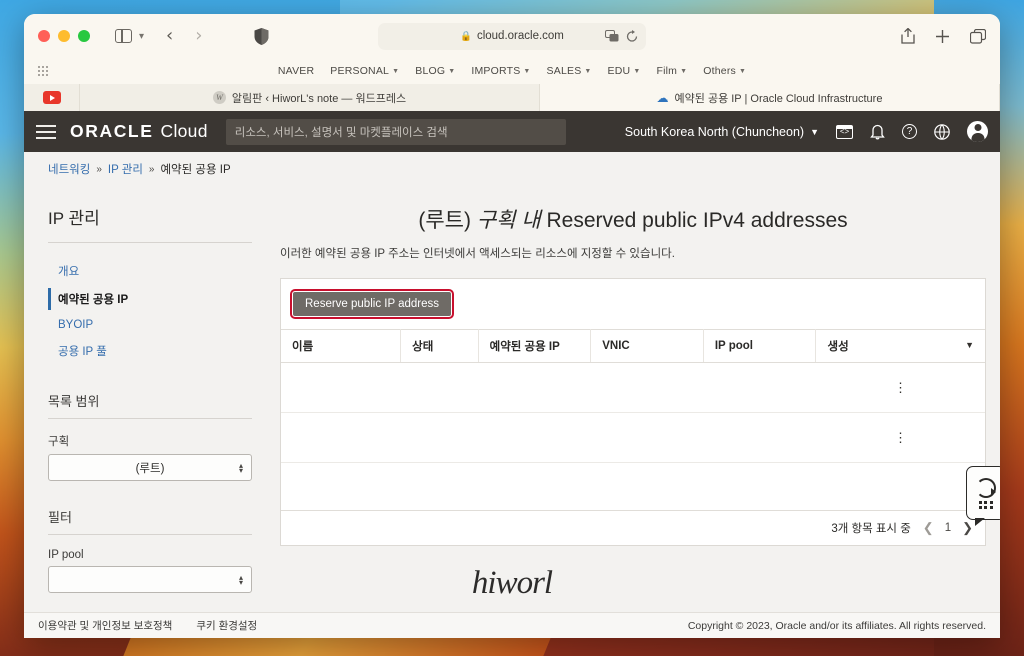  What do you see at coordinates (520, 36) in the screenshot?
I see `url-text: cloud.oracle.com` at bounding box center [520, 36].